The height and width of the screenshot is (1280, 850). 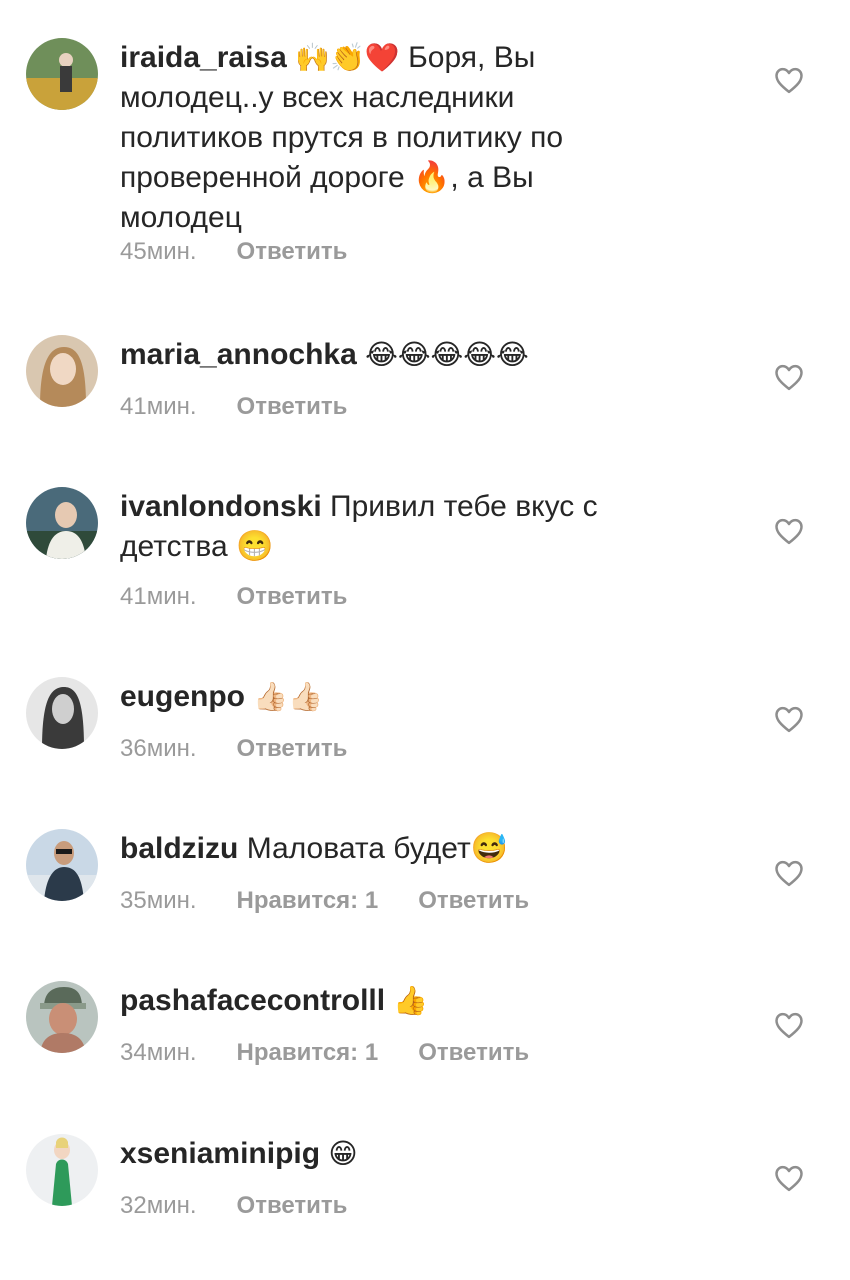 I want to click on comment-time: 34мин., so click(x=158, y=1052).